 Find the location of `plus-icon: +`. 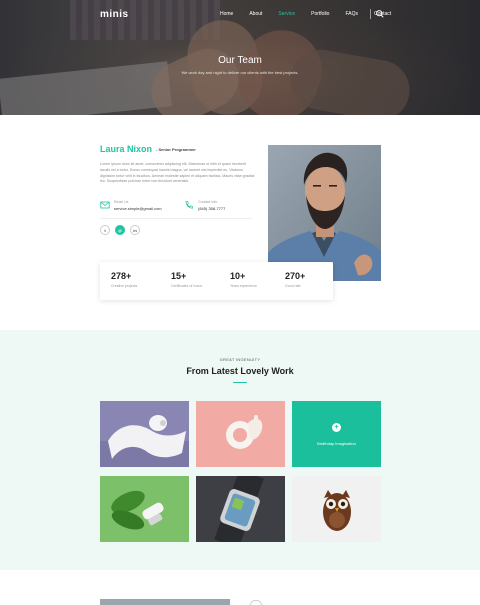

plus-icon: + is located at coordinates (336, 427).